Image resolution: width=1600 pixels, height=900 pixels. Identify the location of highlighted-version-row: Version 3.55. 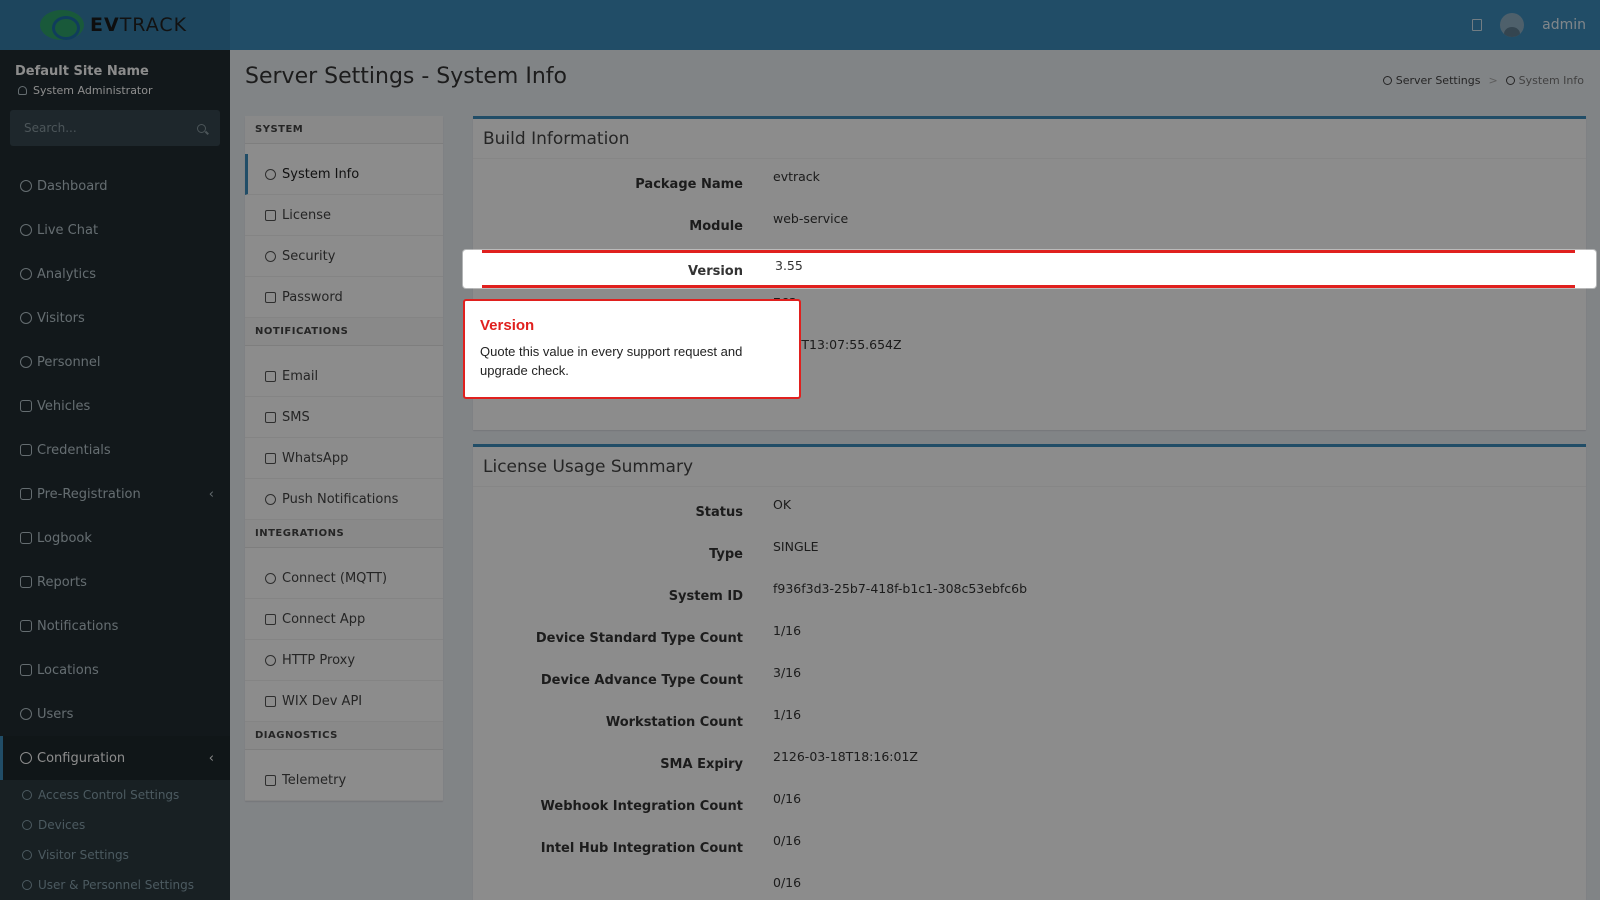
(1029, 269).